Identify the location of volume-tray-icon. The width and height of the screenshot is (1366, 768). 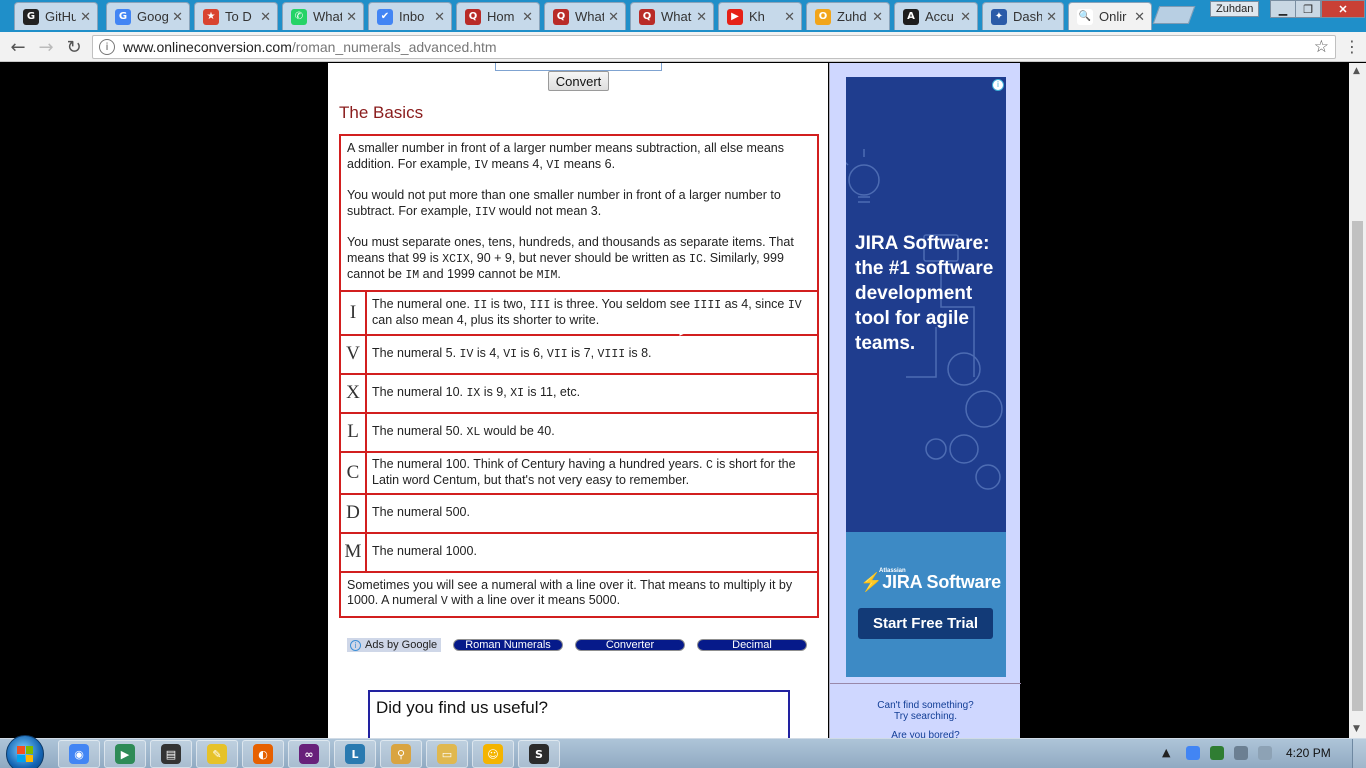
(1265, 753).